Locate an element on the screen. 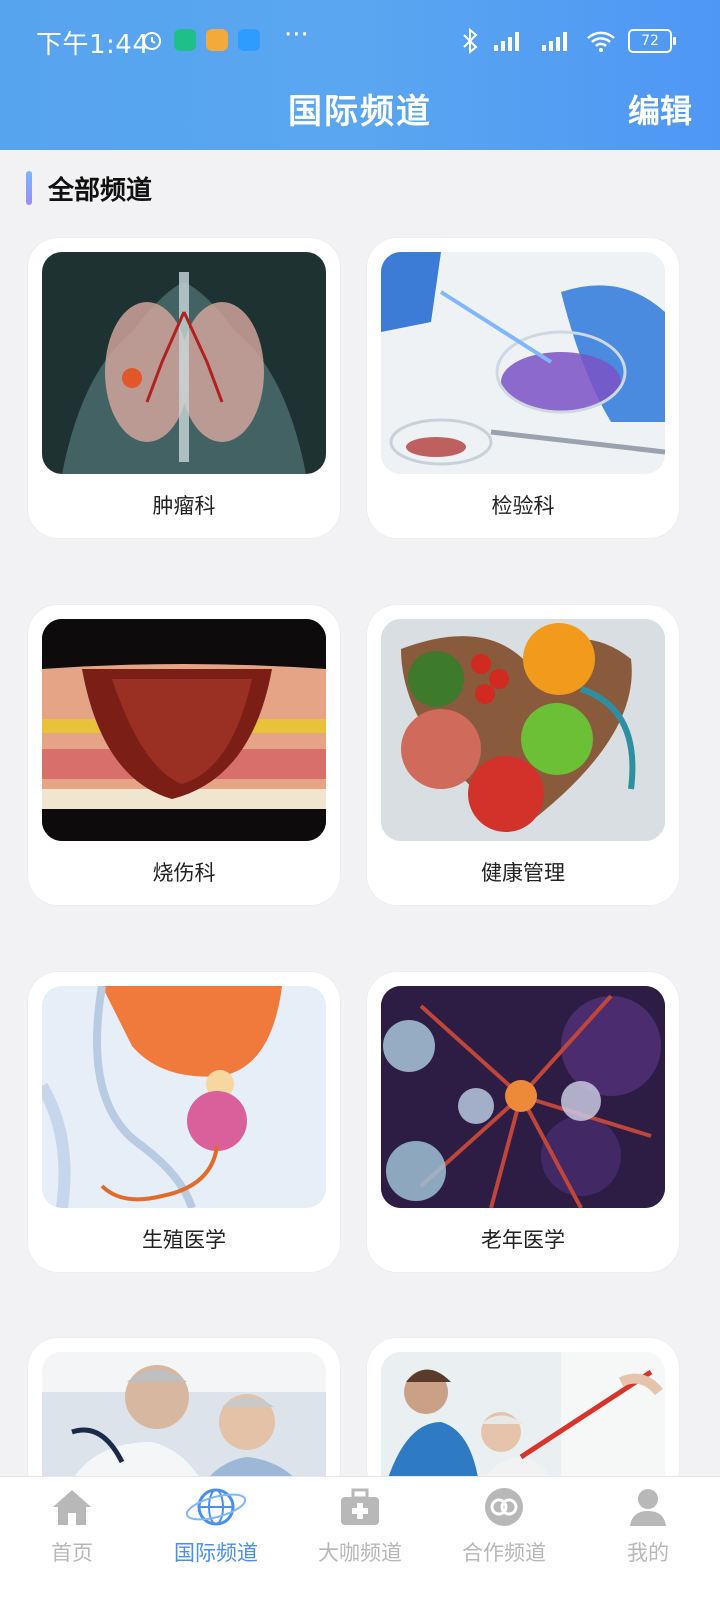 The width and height of the screenshot is (720, 1601). section-title: 全部频道 is located at coordinates (100, 190).